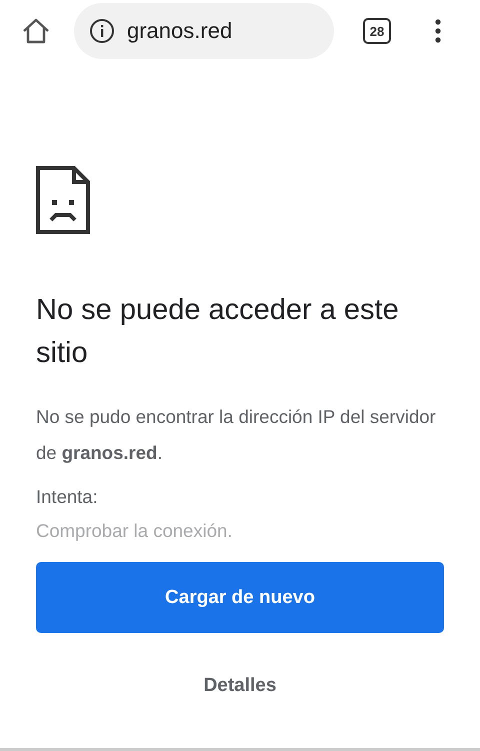 The height and width of the screenshot is (751, 480). What do you see at coordinates (36, 31) in the screenshot?
I see `home-icon` at bounding box center [36, 31].